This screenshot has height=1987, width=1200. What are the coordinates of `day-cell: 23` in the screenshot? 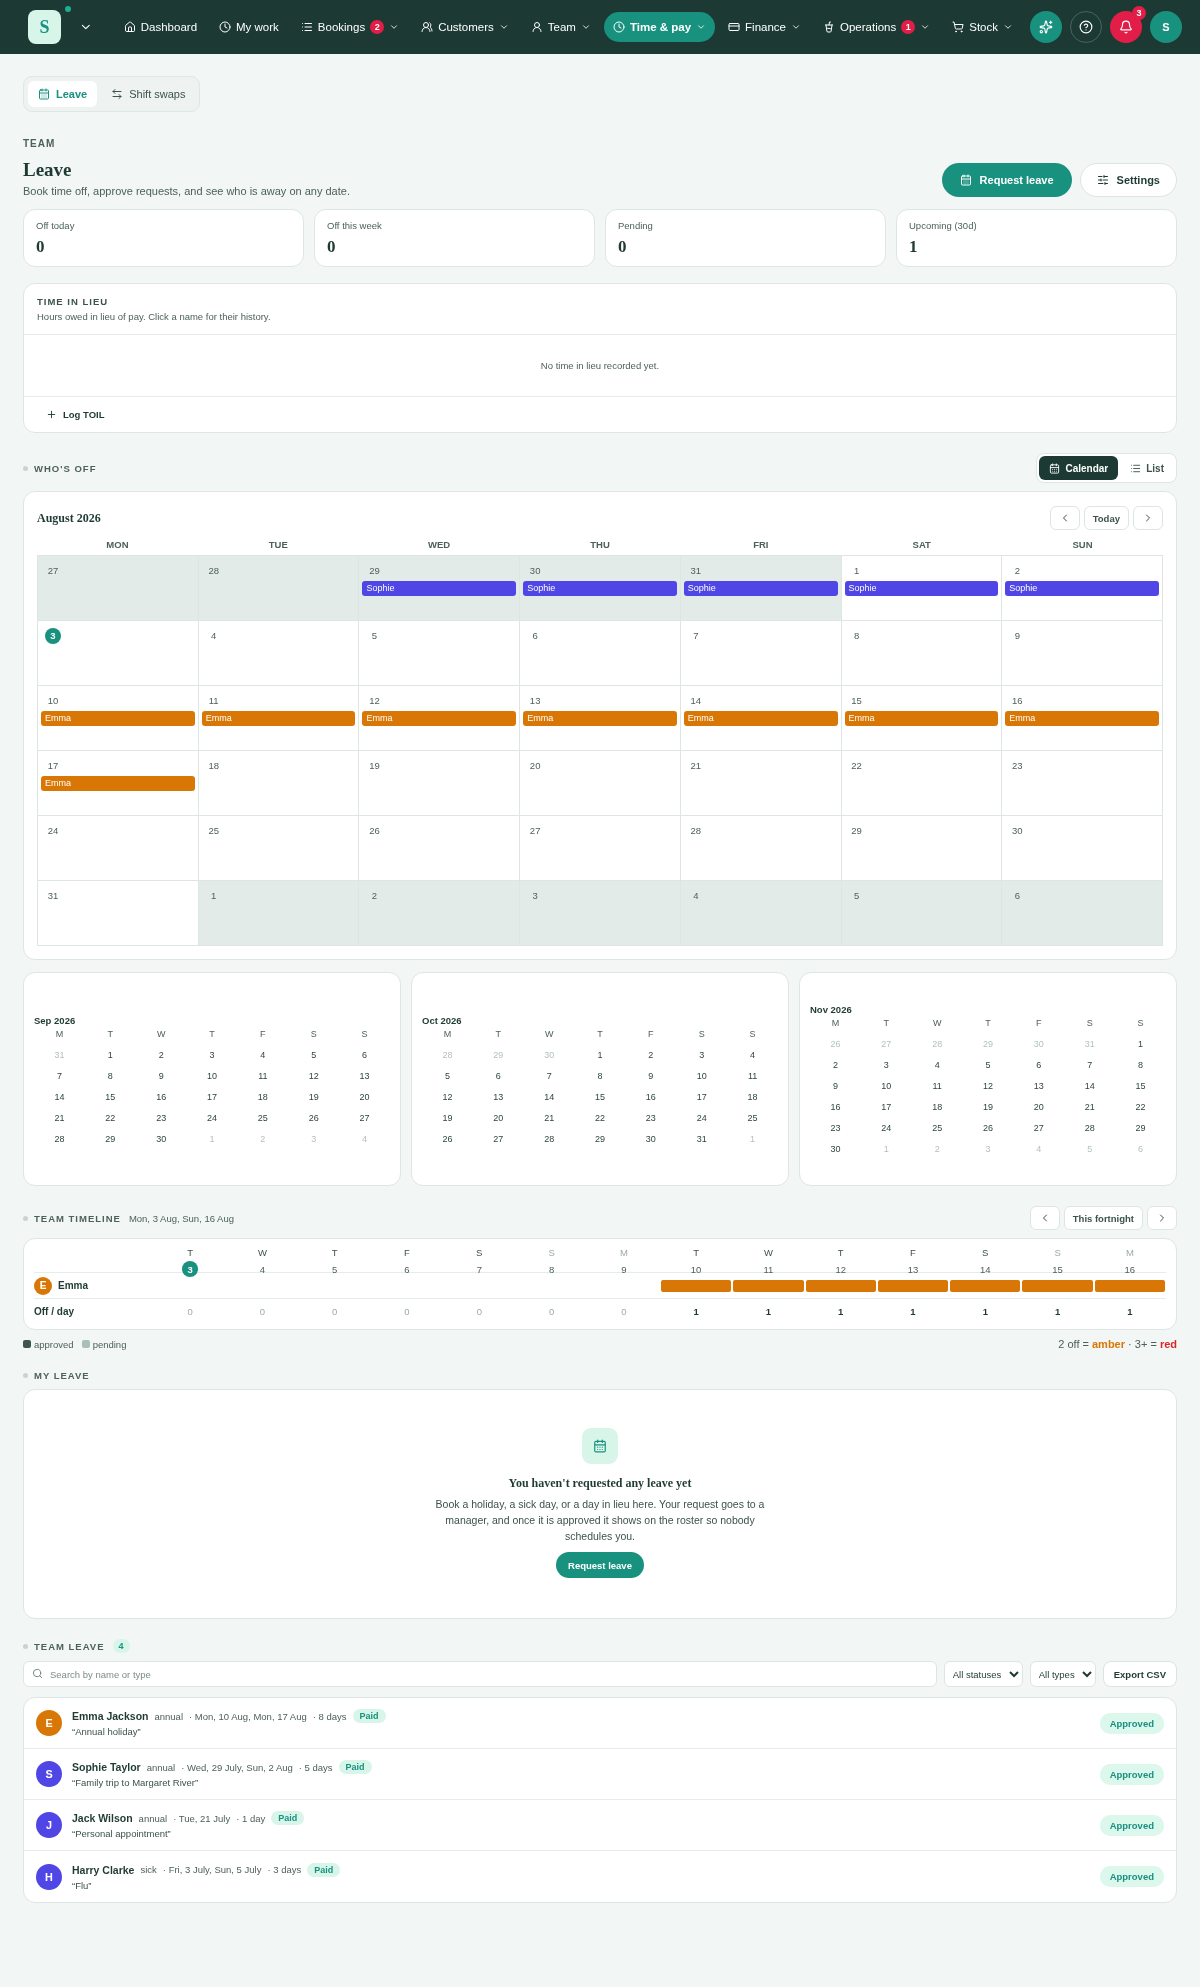 It's located at (1082, 783).